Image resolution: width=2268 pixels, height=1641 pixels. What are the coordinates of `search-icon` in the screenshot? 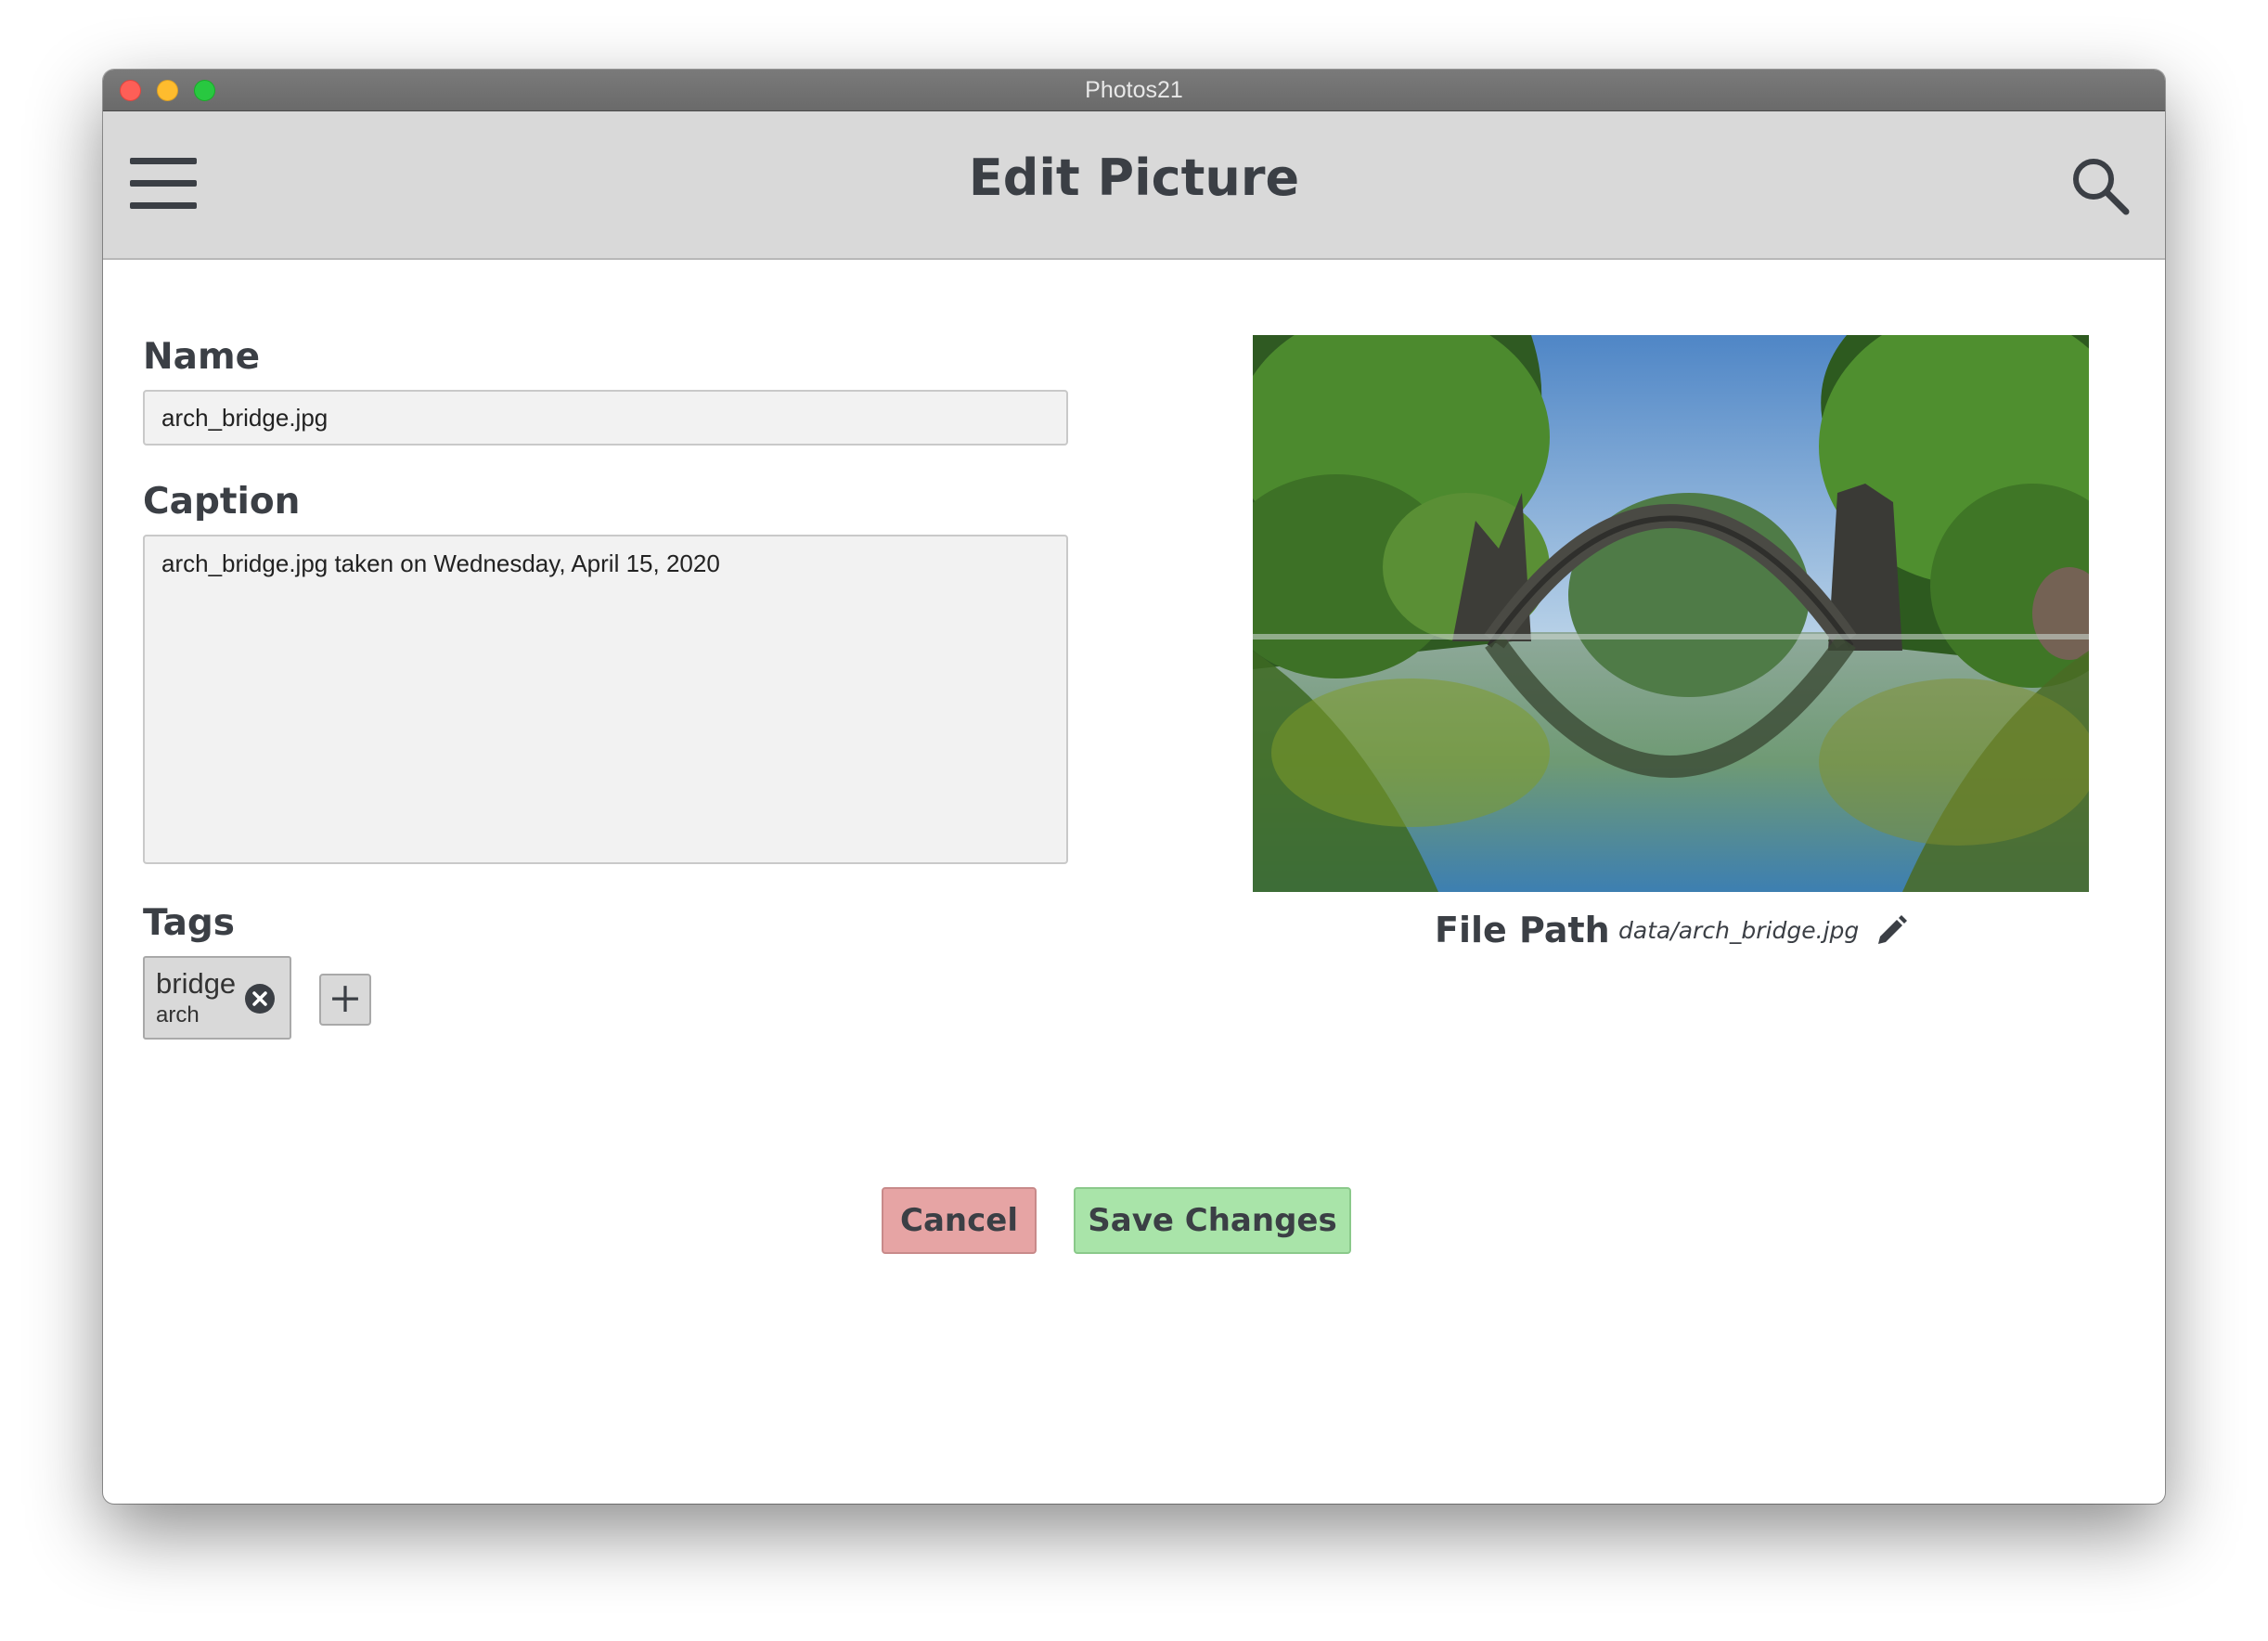 It's located at (2100, 185).